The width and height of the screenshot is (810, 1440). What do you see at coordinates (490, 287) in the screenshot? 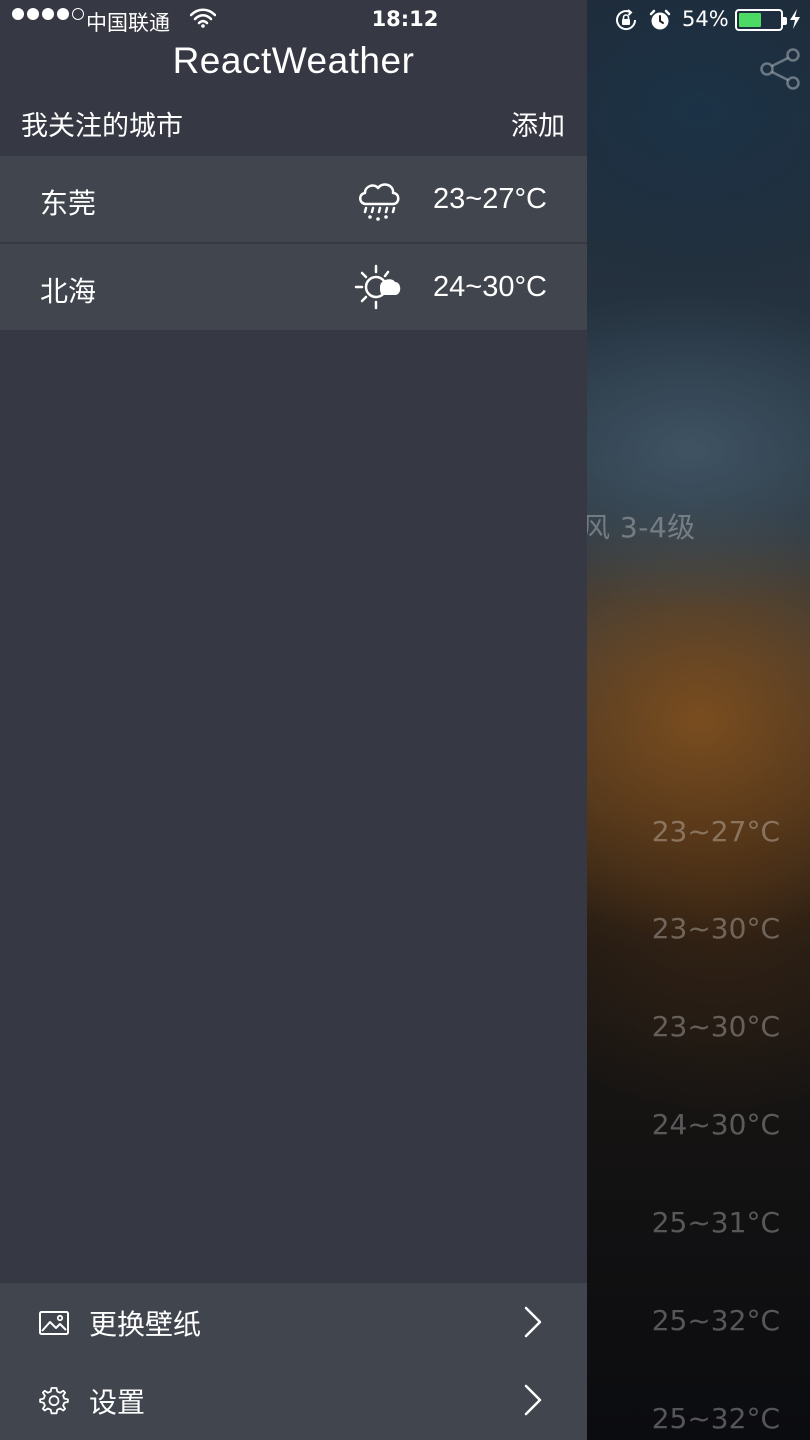
I see `city-temp: 24~30°C` at bounding box center [490, 287].